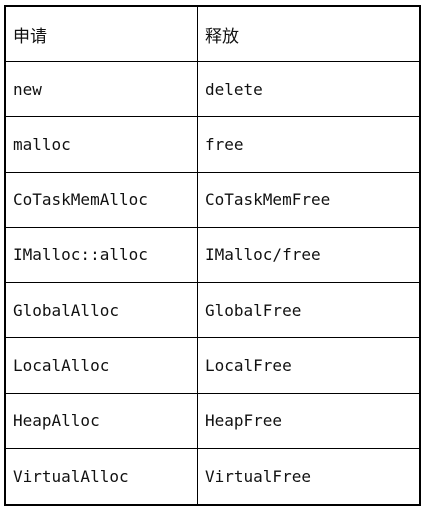 The width and height of the screenshot is (426, 509). Describe the element at coordinates (102, 90) in the screenshot. I see `allocate-cell: new` at that location.